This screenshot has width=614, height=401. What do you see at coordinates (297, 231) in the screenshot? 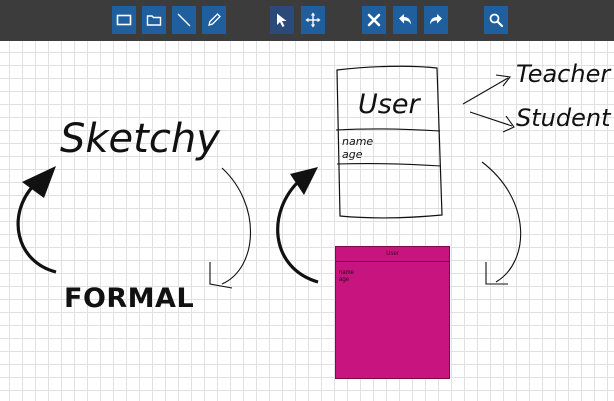
I see `cycle-arrow-right` at bounding box center [297, 231].